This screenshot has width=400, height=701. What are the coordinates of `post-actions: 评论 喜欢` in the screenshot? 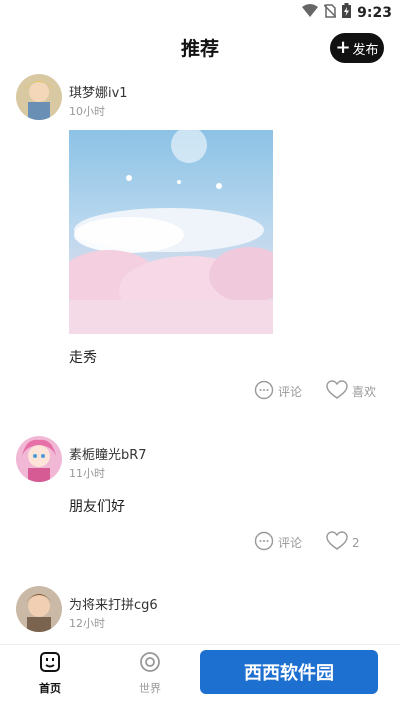 It's located at (200, 392).